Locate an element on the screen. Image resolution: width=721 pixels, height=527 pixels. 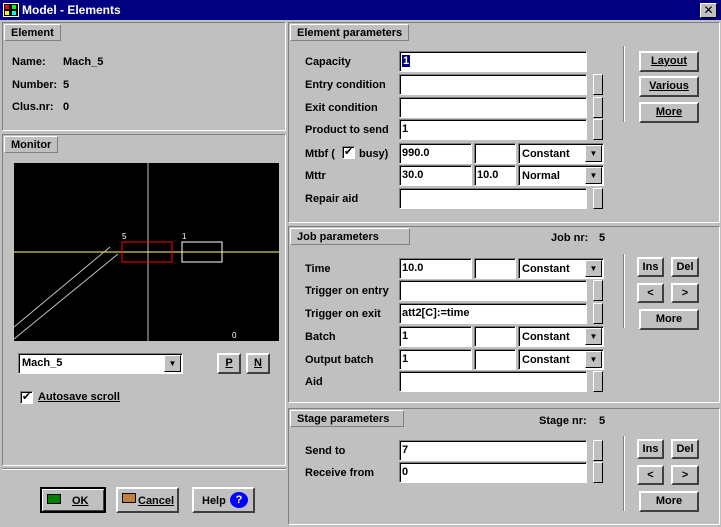
name-value: Mach_5 is located at coordinates (83, 62).